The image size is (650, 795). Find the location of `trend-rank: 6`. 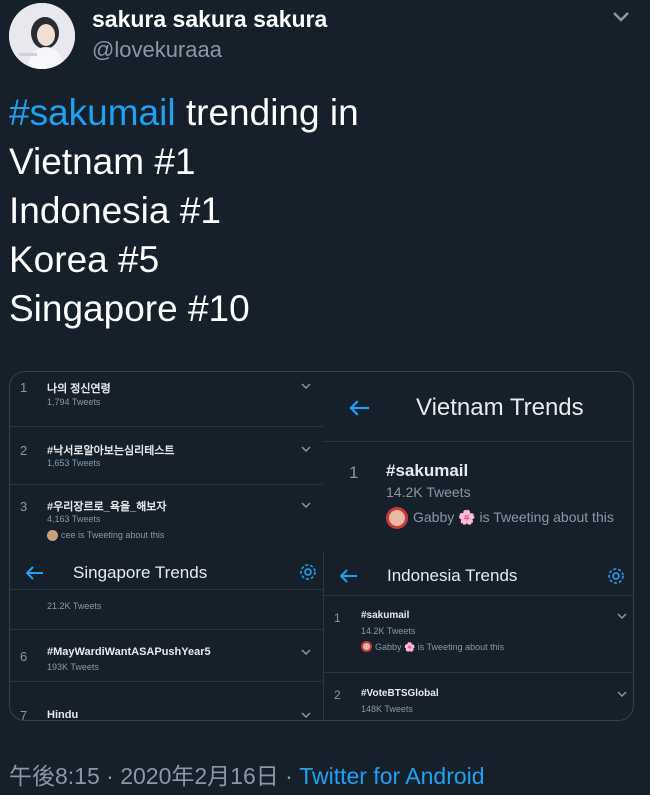

trend-rank: 6 is located at coordinates (24, 656).